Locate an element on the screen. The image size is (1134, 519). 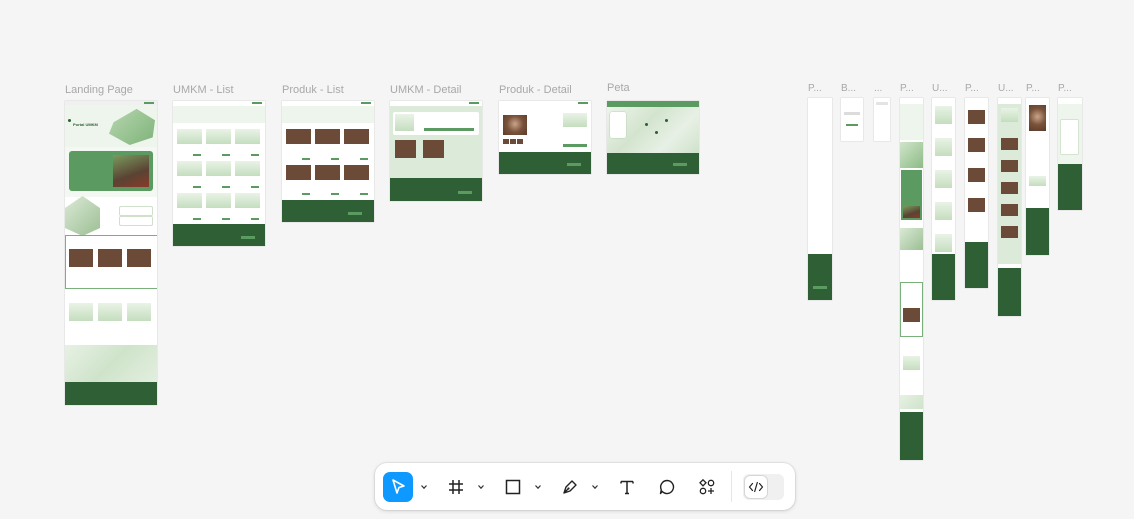
frame-umkm-list is located at coordinates (219, 173).